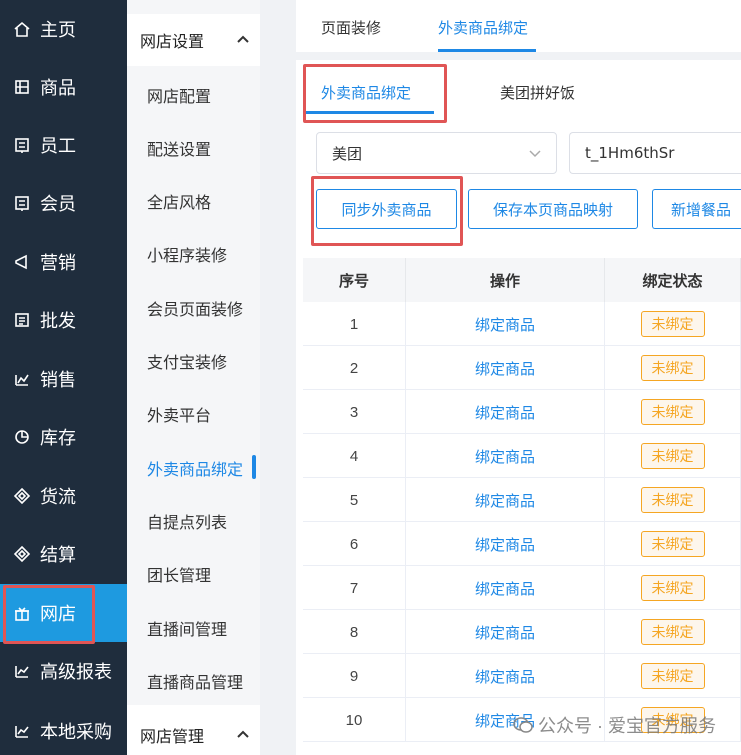 The image size is (741, 755). What do you see at coordinates (193, 254) in the screenshot?
I see `submenu-item: 小程序装修` at bounding box center [193, 254].